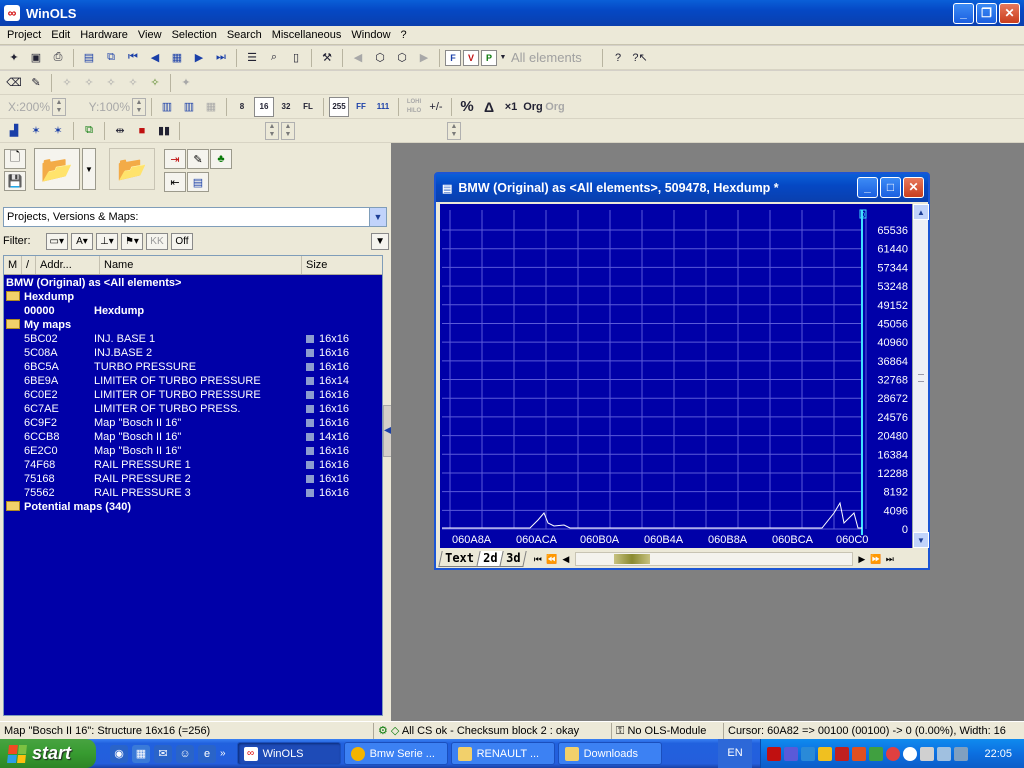 The width and height of the screenshot is (1024, 768). What do you see at coordinates (288, 130) in the screenshot?
I see `spin-b: ▲ ▼` at bounding box center [288, 130].